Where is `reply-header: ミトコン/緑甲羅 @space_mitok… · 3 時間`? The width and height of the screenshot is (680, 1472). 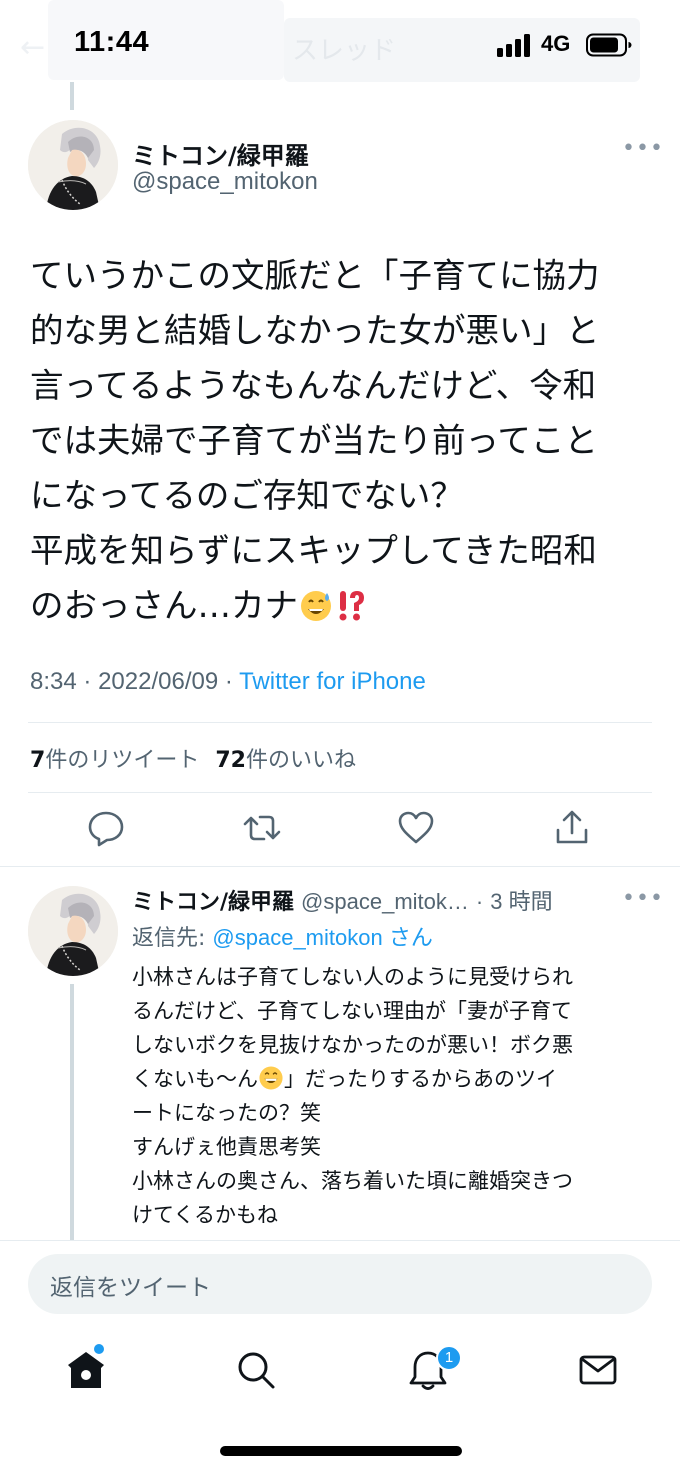
reply-header: ミトコン/緑甲羅 @space_mitok… · 3 時間 is located at coordinates (374, 900).